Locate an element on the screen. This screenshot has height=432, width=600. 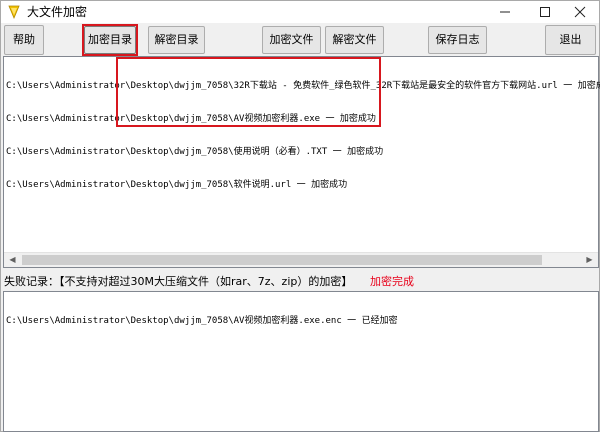
window-title: 大文件加密 is located at coordinates (57, 12).